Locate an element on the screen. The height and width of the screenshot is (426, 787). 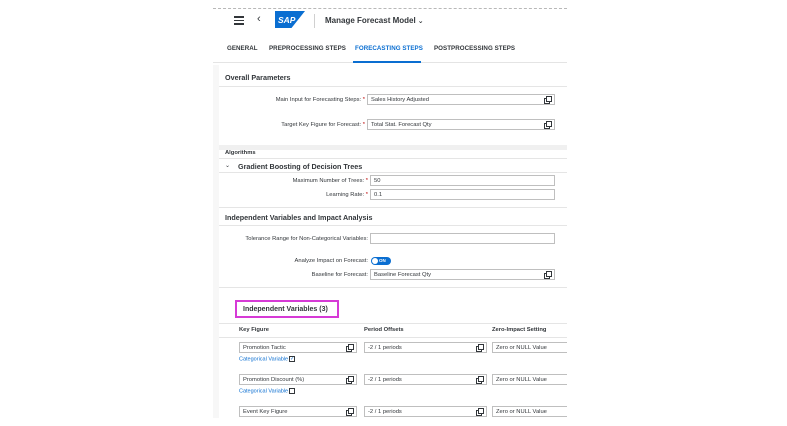
shell-bar: ‹ SAP Manage Forecast Model ⌄ is located at coordinates (390, 21).